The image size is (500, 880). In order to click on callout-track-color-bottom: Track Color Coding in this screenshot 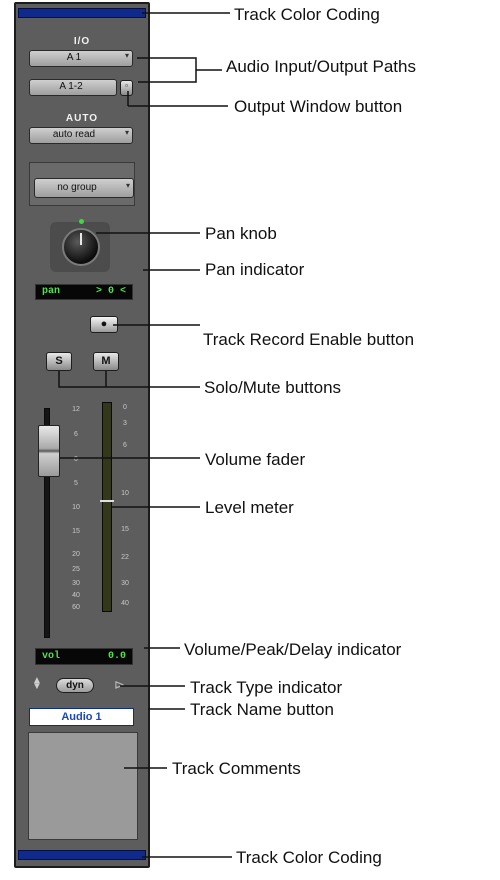, I will do `click(309, 857)`.